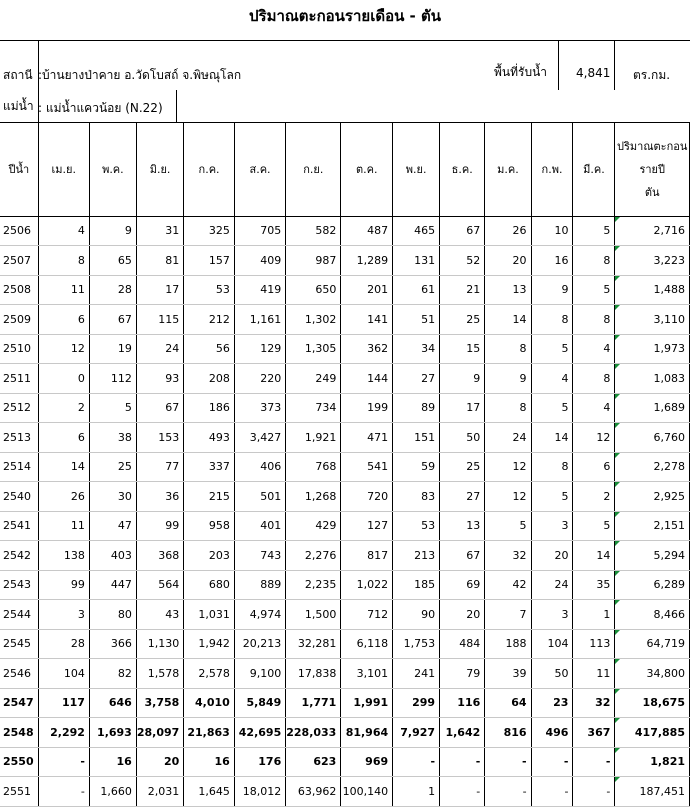  I want to click on month-value-cell: 43, so click(160, 614).